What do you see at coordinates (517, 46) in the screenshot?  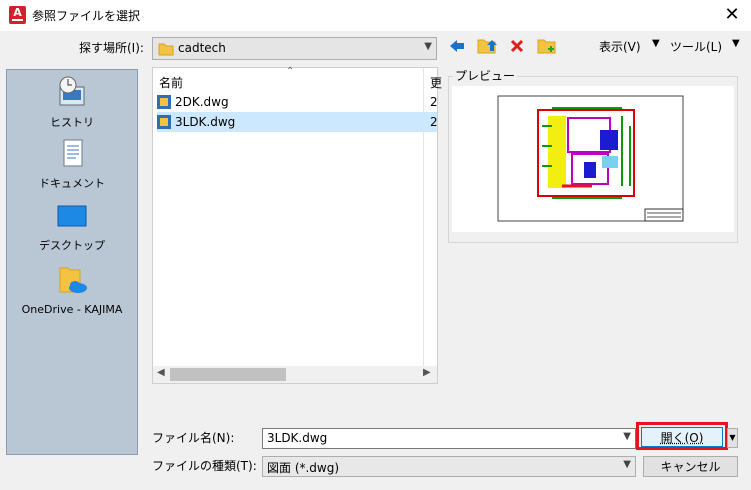 I see `delete-icon` at bounding box center [517, 46].